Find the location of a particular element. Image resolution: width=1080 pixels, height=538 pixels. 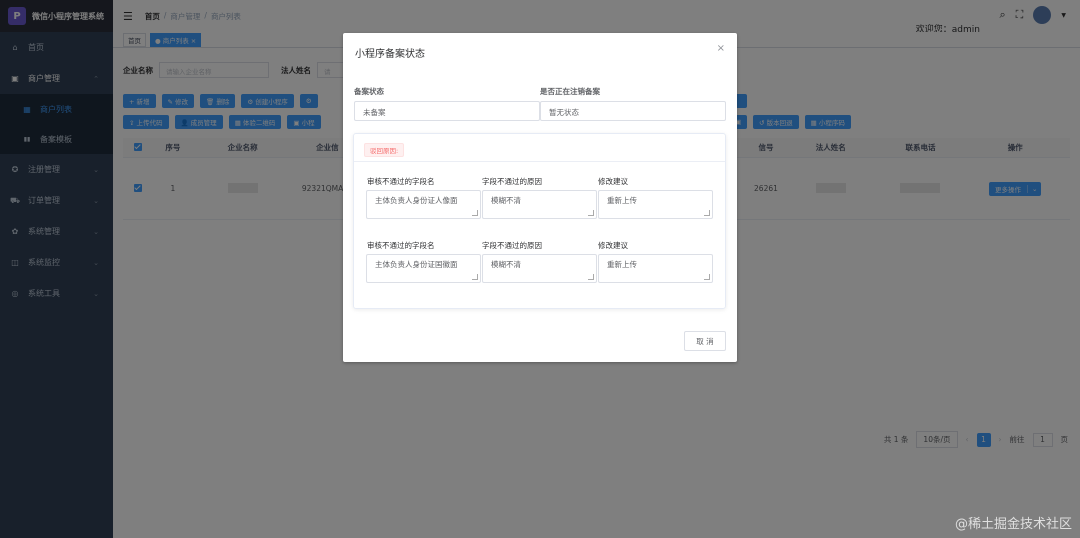

cancel-record-field: 暂无状态 is located at coordinates (633, 111).